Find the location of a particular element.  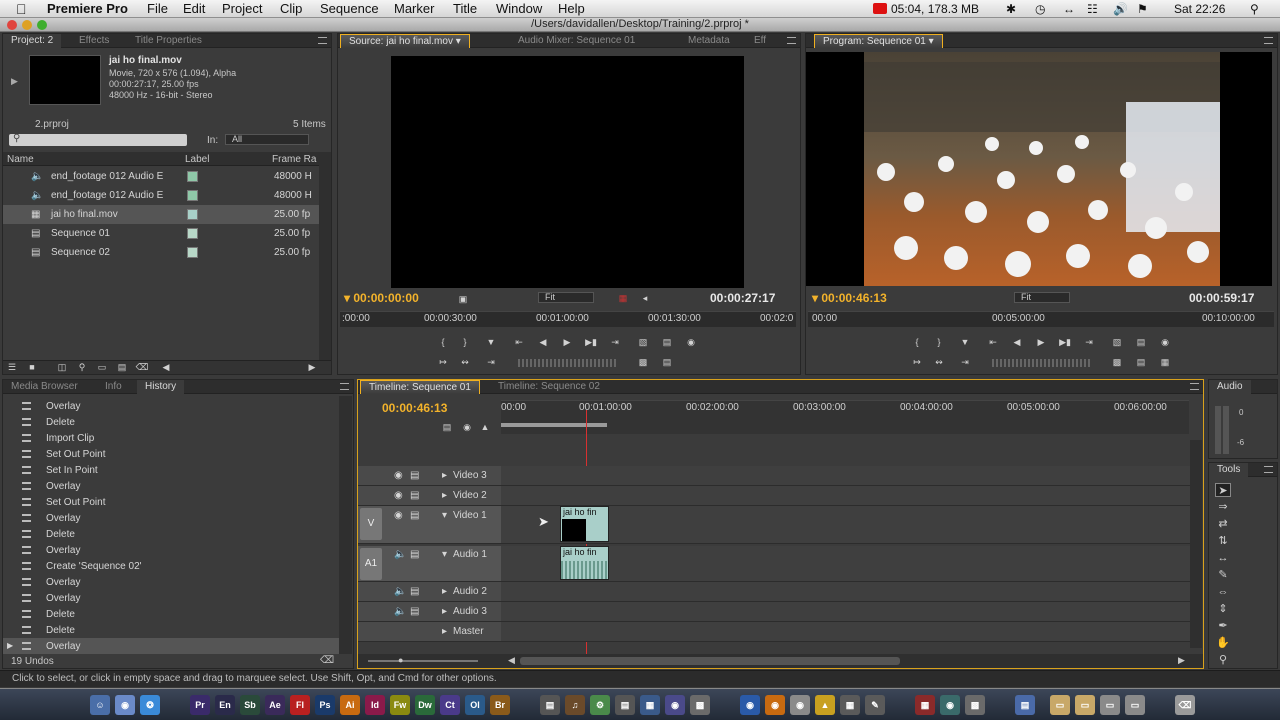

wifi-icon: ☷ is located at coordinates (1092, 9).